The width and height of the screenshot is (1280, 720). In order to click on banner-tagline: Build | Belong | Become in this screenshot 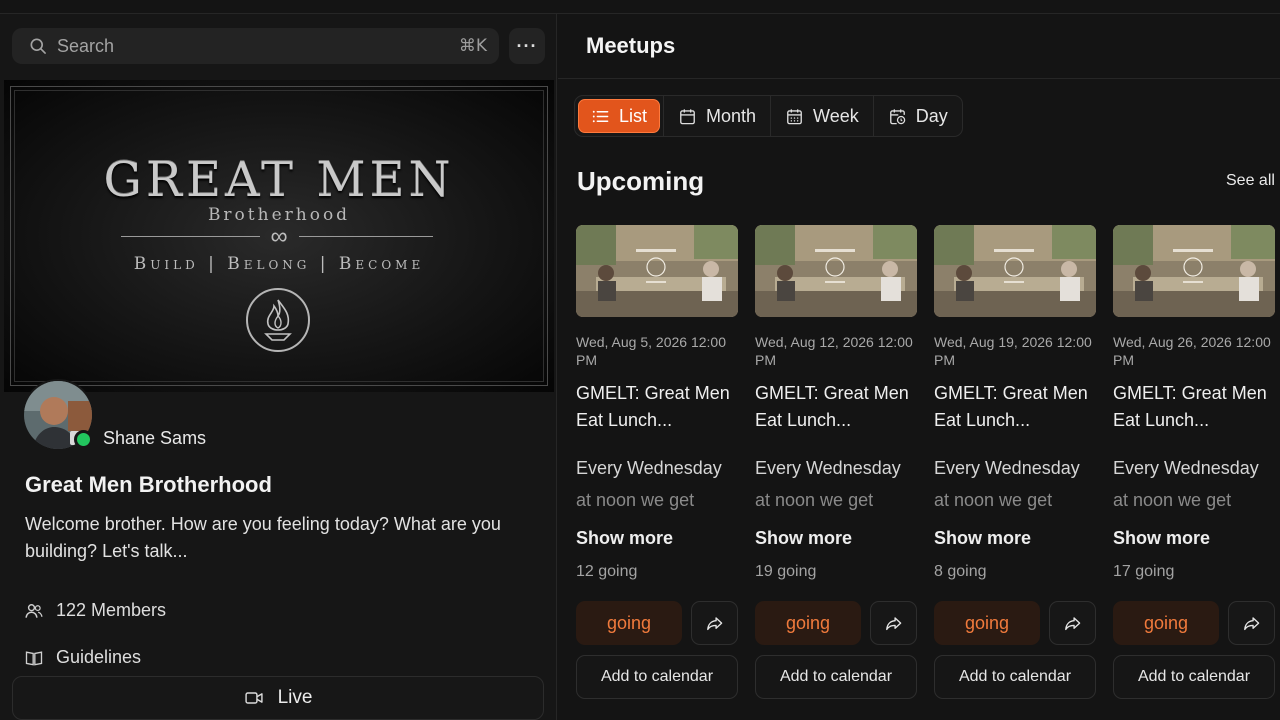, I will do `click(279, 264)`.